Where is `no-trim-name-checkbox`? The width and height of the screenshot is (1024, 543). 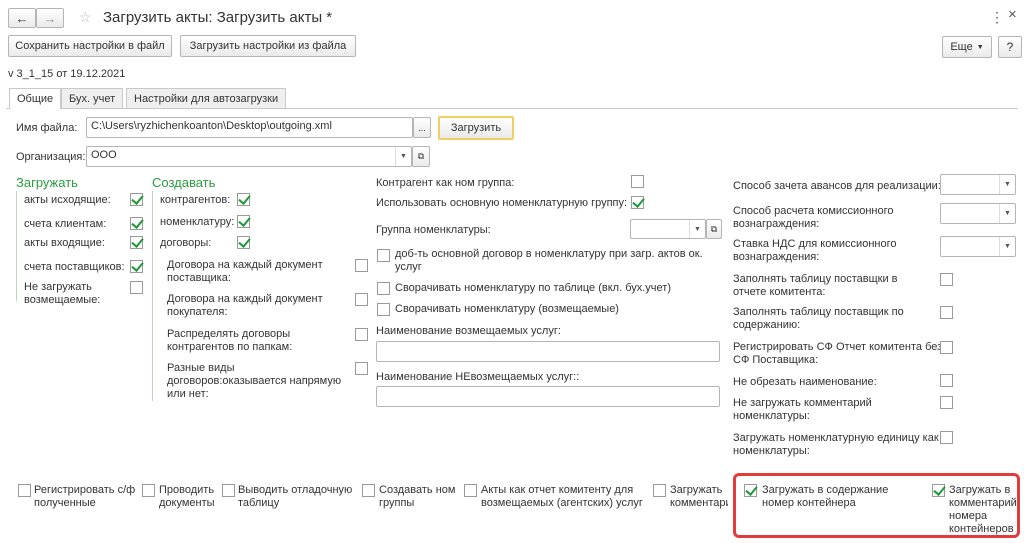
no-trim-name-checkbox is located at coordinates (946, 380).